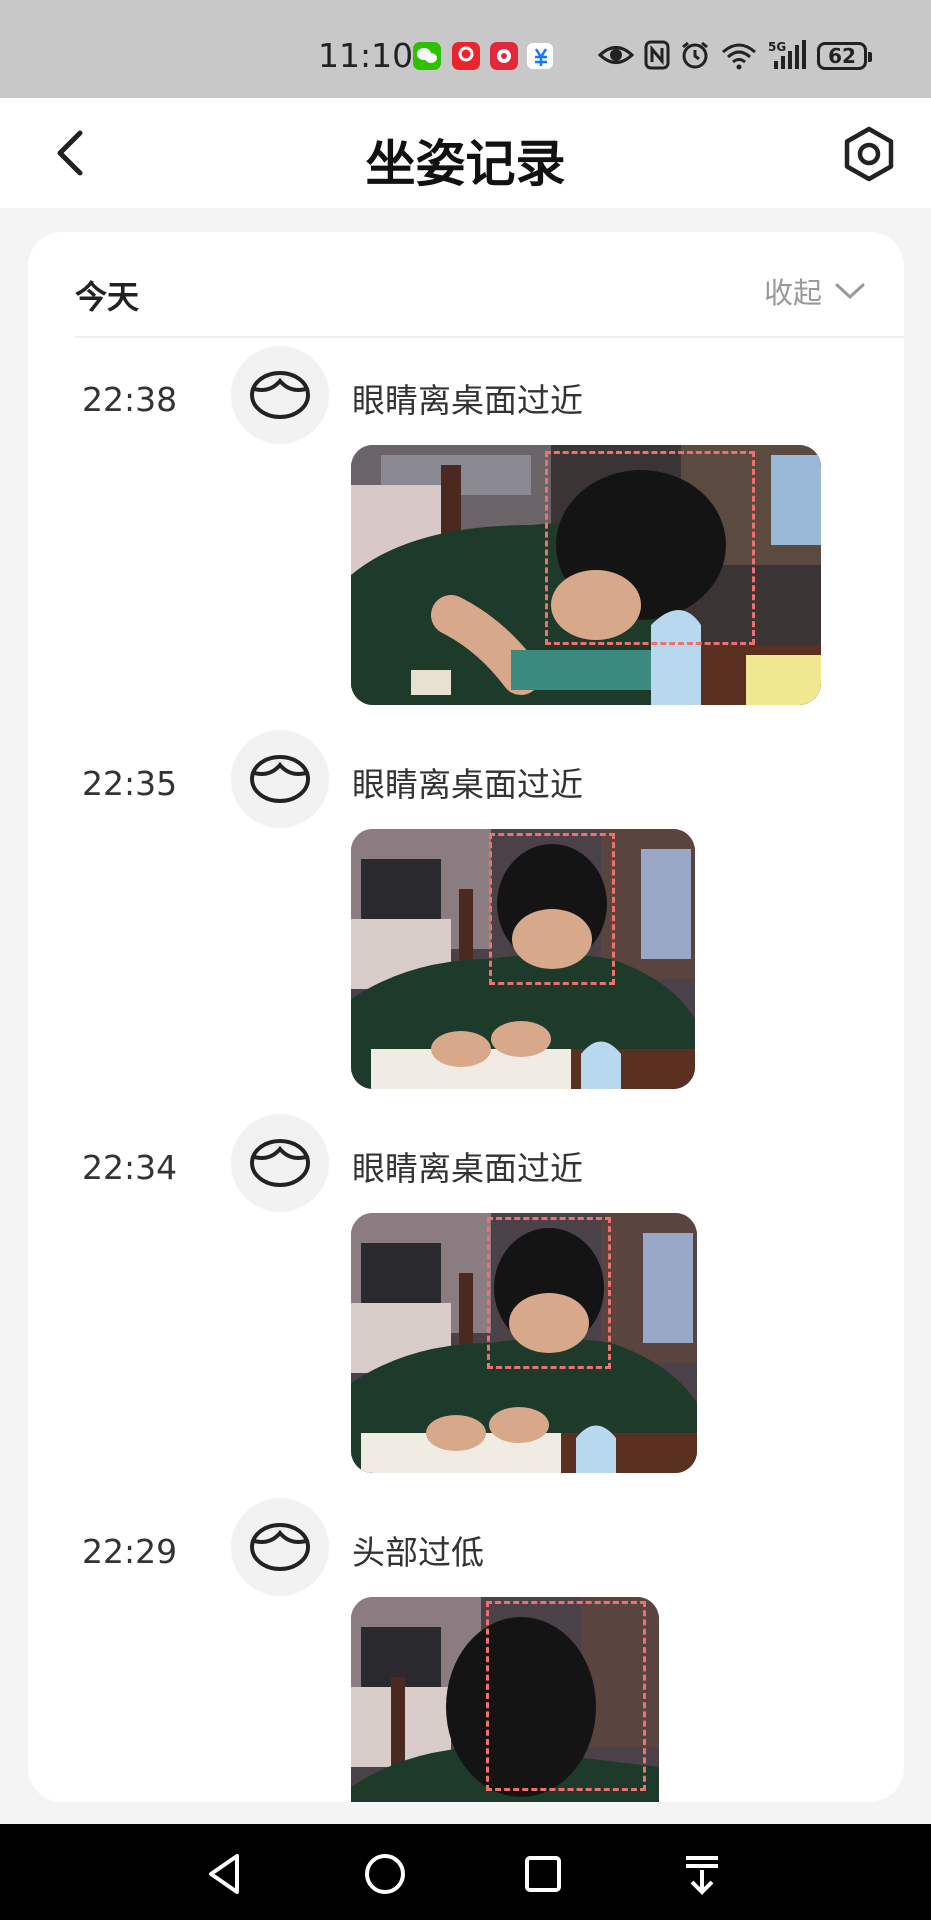  What do you see at coordinates (107, 297) in the screenshot?
I see `day-label: 今天` at bounding box center [107, 297].